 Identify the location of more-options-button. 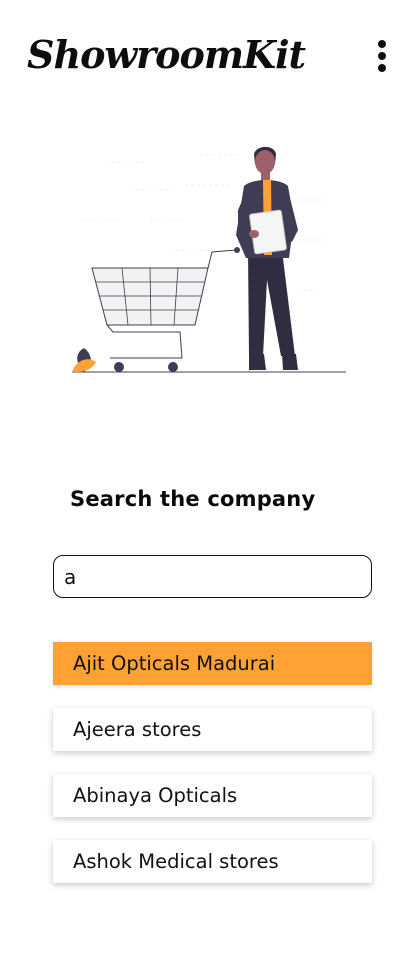
(382, 56).